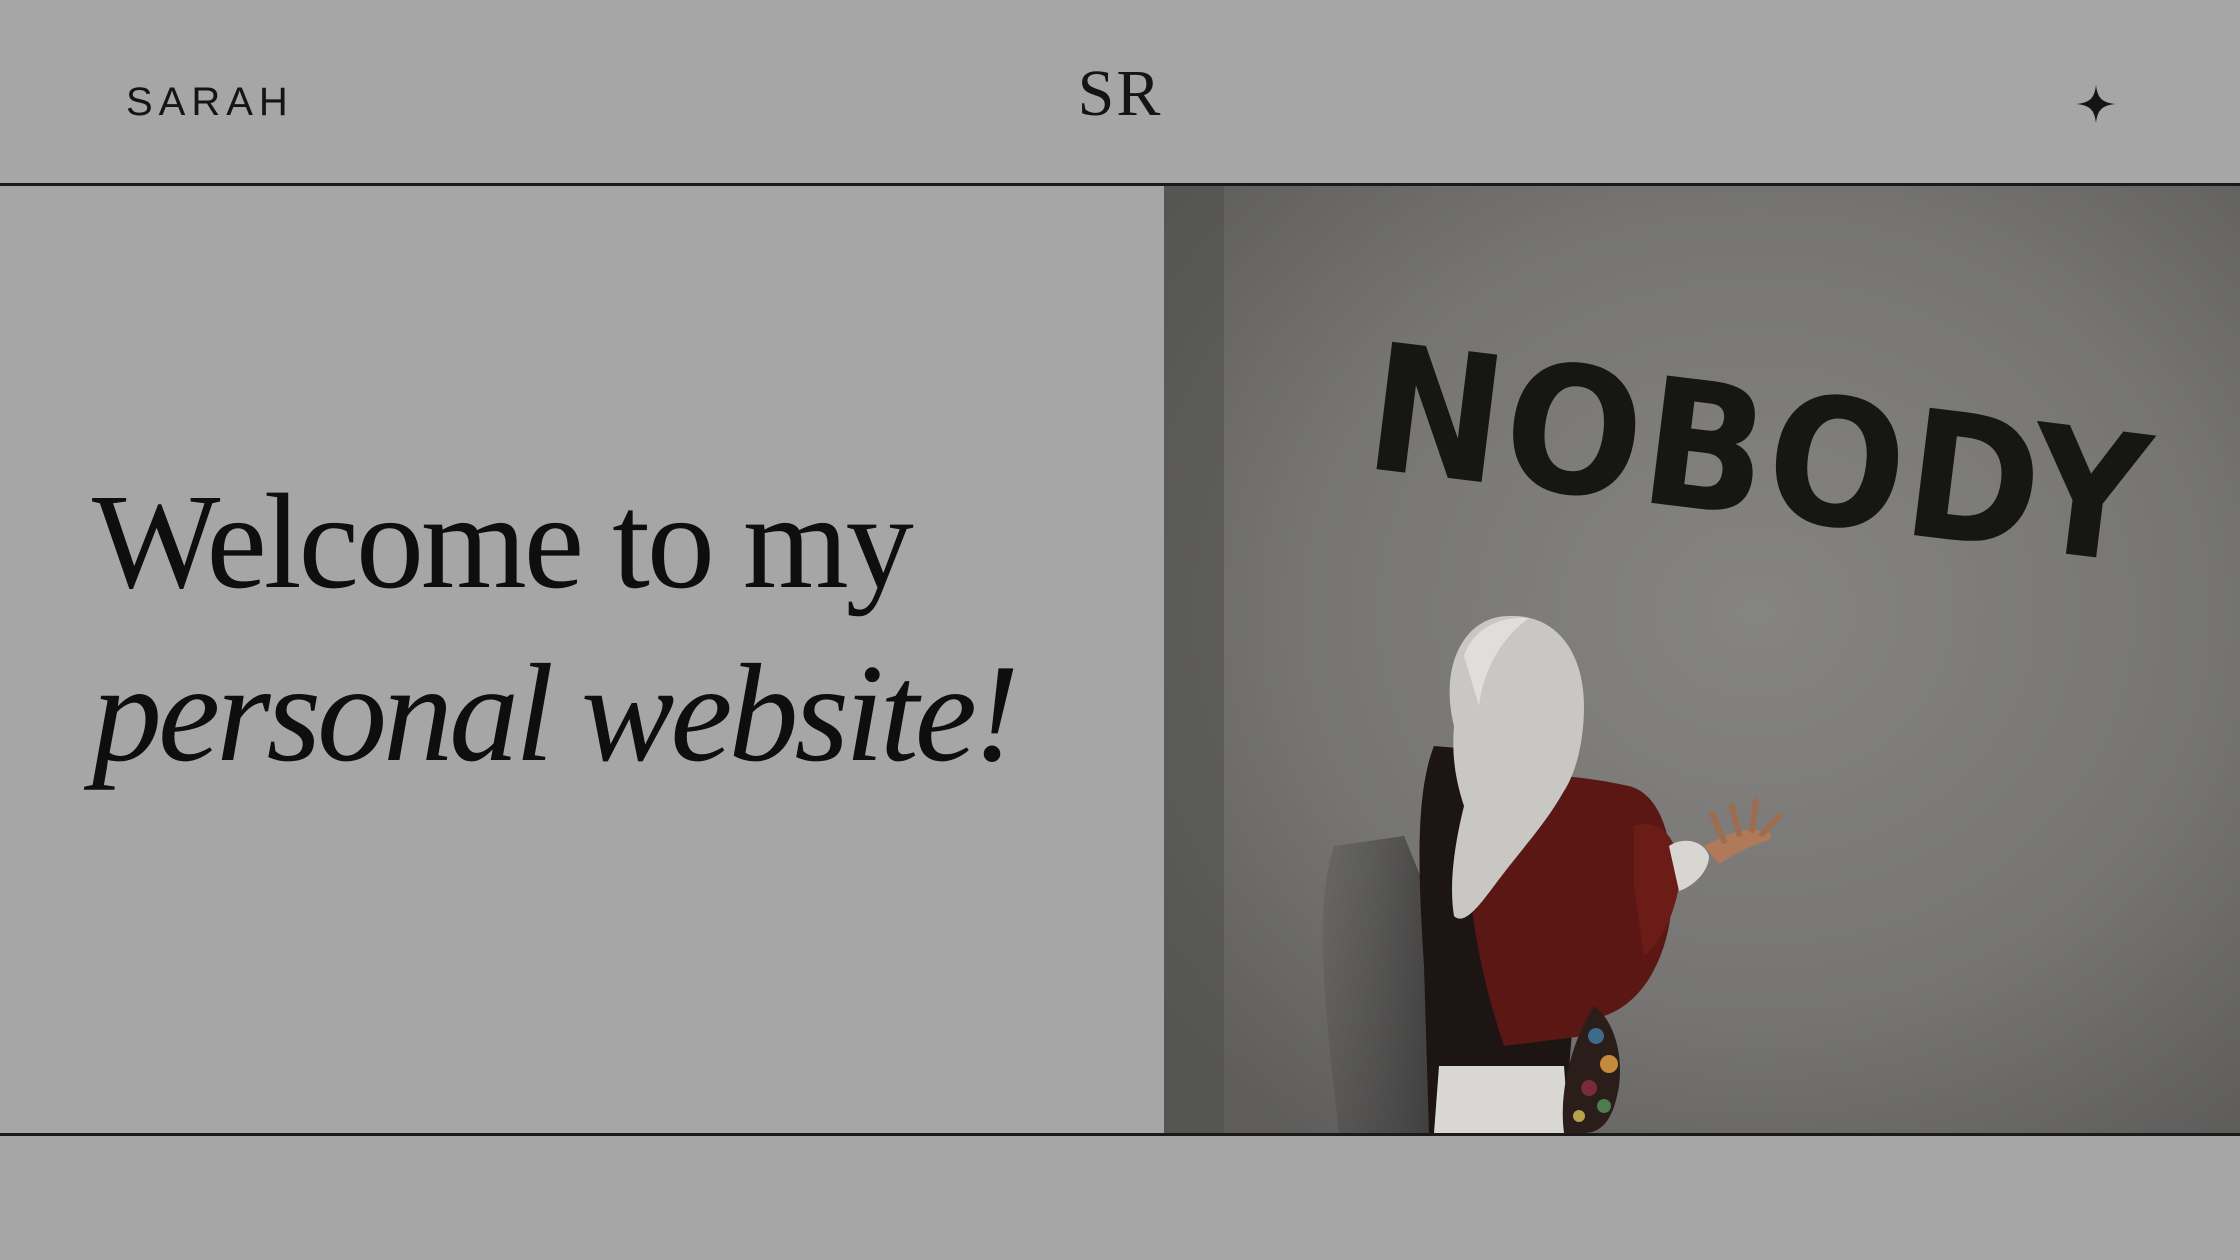 Image resolution: width=2240 pixels, height=1260 pixels. Describe the element at coordinates (210, 102) in the screenshot. I see `site-name-link: SARAH` at that location.